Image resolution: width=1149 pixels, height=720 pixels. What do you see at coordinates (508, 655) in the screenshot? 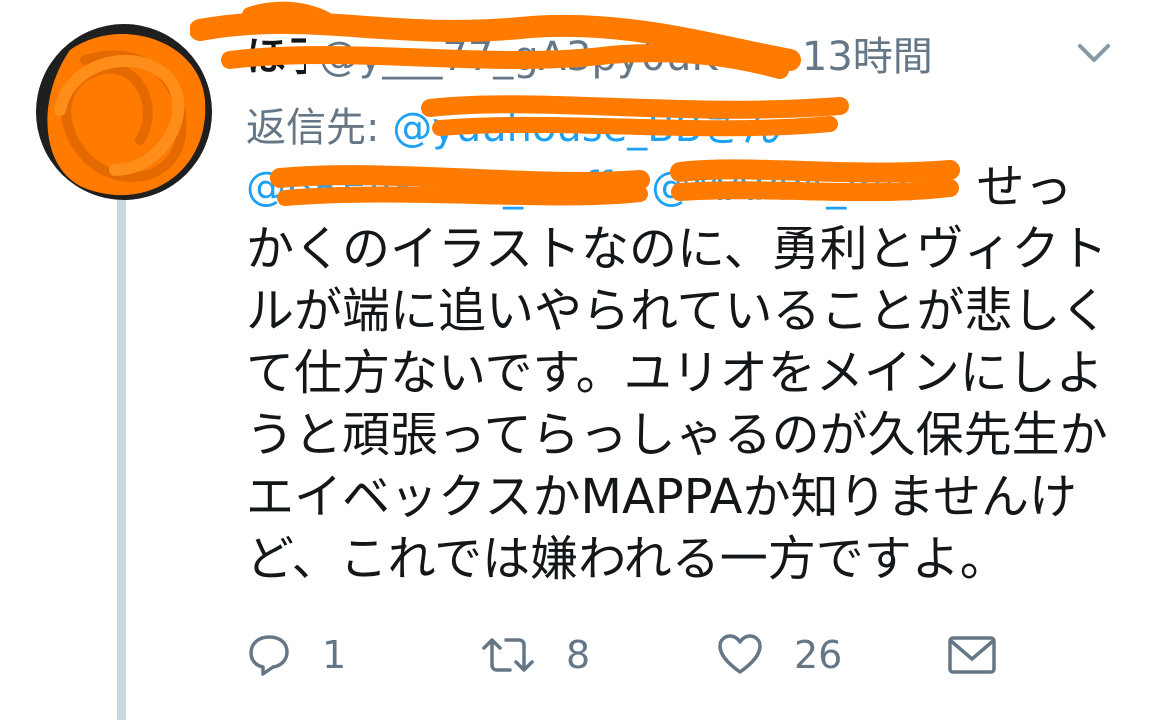
I see `retweet-icon` at bounding box center [508, 655].